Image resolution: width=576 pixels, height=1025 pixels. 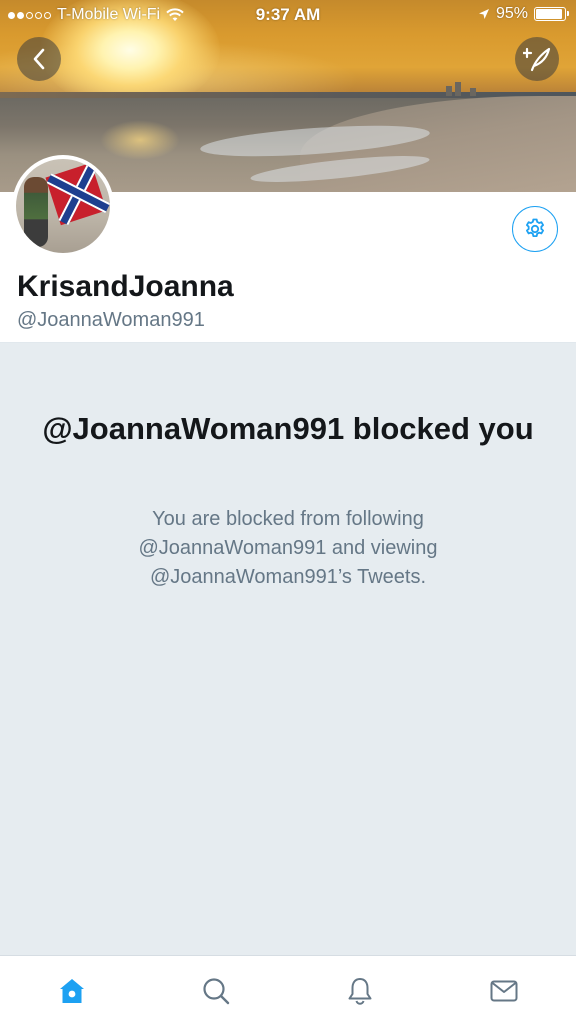 What do you see at coordinates (63, 206) in the screenshot?
I see `avatar` at bounding box center [63, 206].